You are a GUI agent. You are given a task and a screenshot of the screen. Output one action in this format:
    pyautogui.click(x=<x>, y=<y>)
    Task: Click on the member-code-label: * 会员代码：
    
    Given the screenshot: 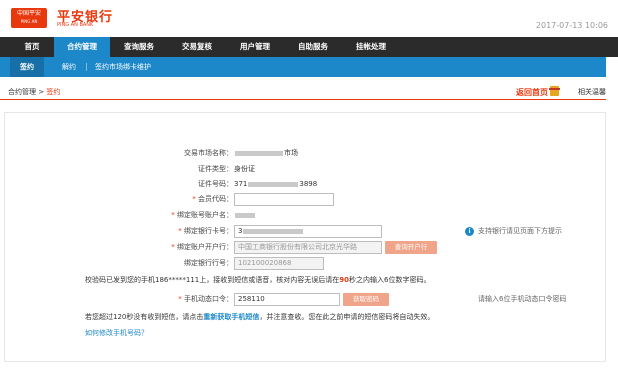 What is the action you would take?
    pyautogui.click(x=178, y=199)
    